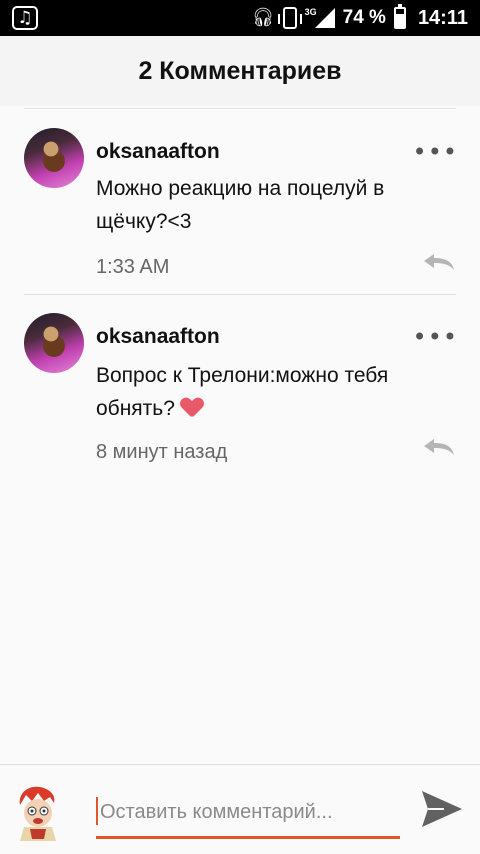  I want to click on music-note-icon: ♫, so click(25, 18).